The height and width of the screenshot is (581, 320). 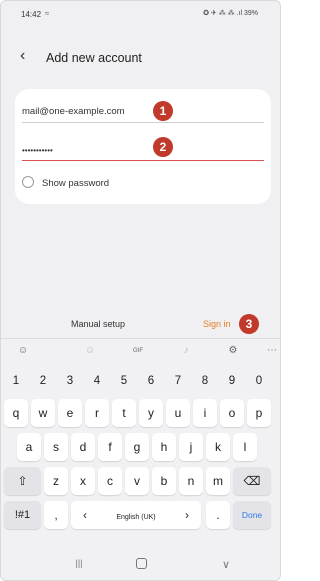 I want to click on key-9: 9, so click(x=232, y=381).